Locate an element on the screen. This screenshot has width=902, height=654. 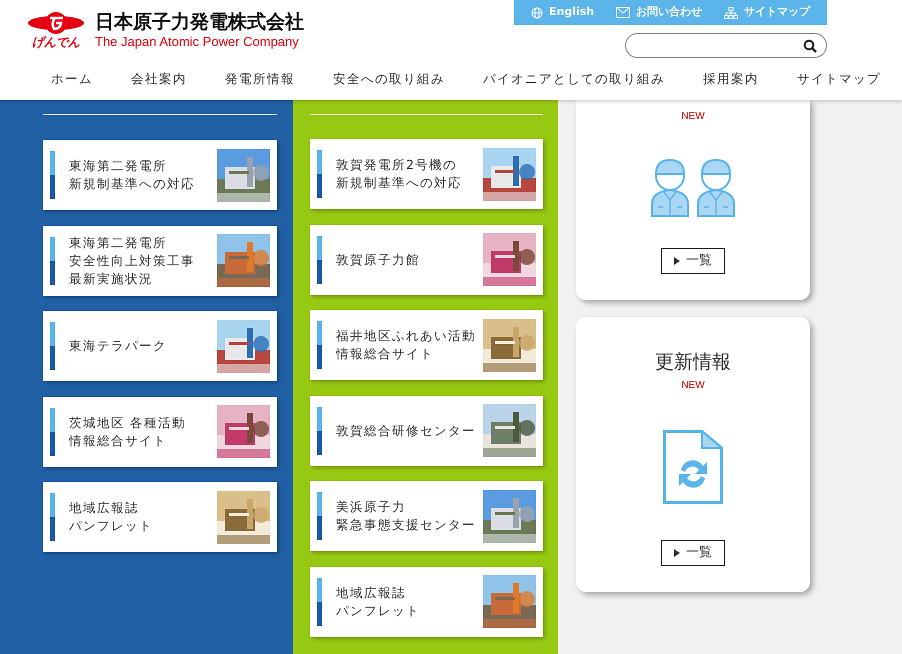
globe-icon is located at coordinates (536, 12).